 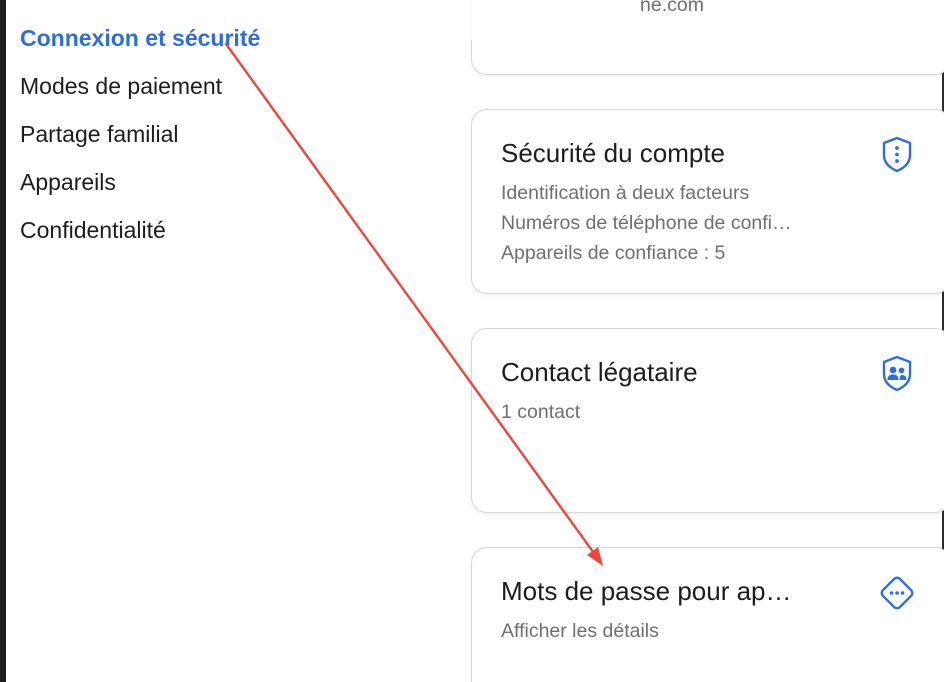 I want to click on sidebar-item-appareils: Appareils, so click(x=140, y=182).